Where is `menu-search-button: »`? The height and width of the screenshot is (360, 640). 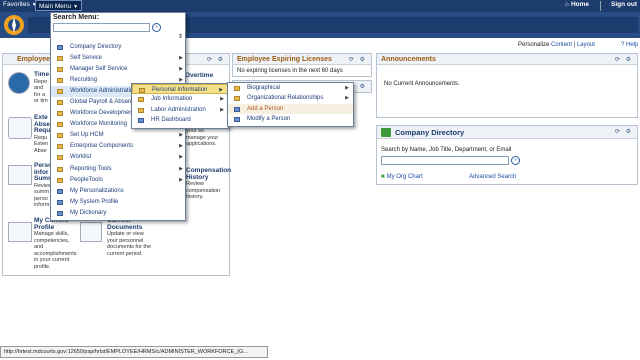 menu-search-button: » is located at coordinates (156, 27).